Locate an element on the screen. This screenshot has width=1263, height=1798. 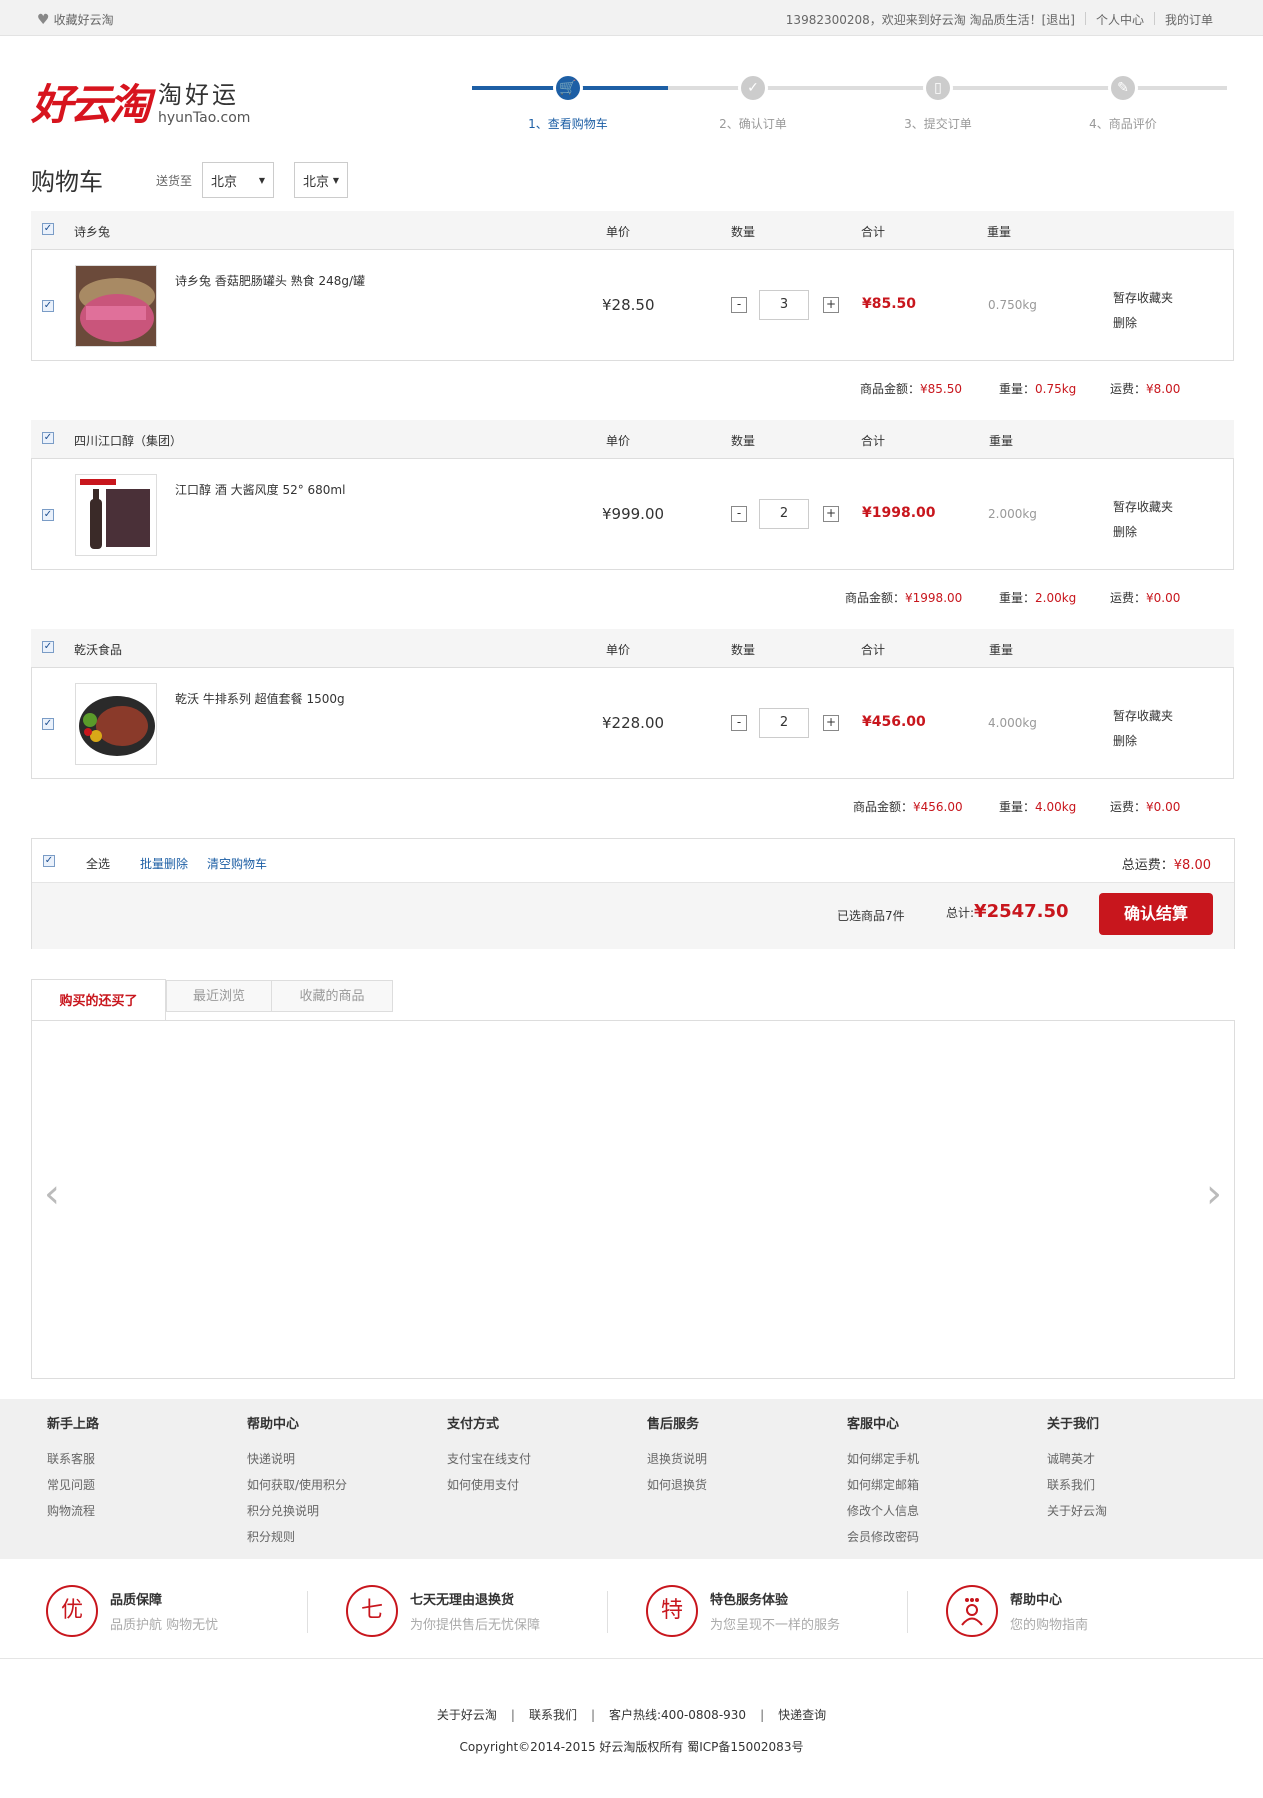
welcome-text: 13982300208，欢迎来到好云淘 淘品质生活！[退出] is located at coordinates (930, 19).